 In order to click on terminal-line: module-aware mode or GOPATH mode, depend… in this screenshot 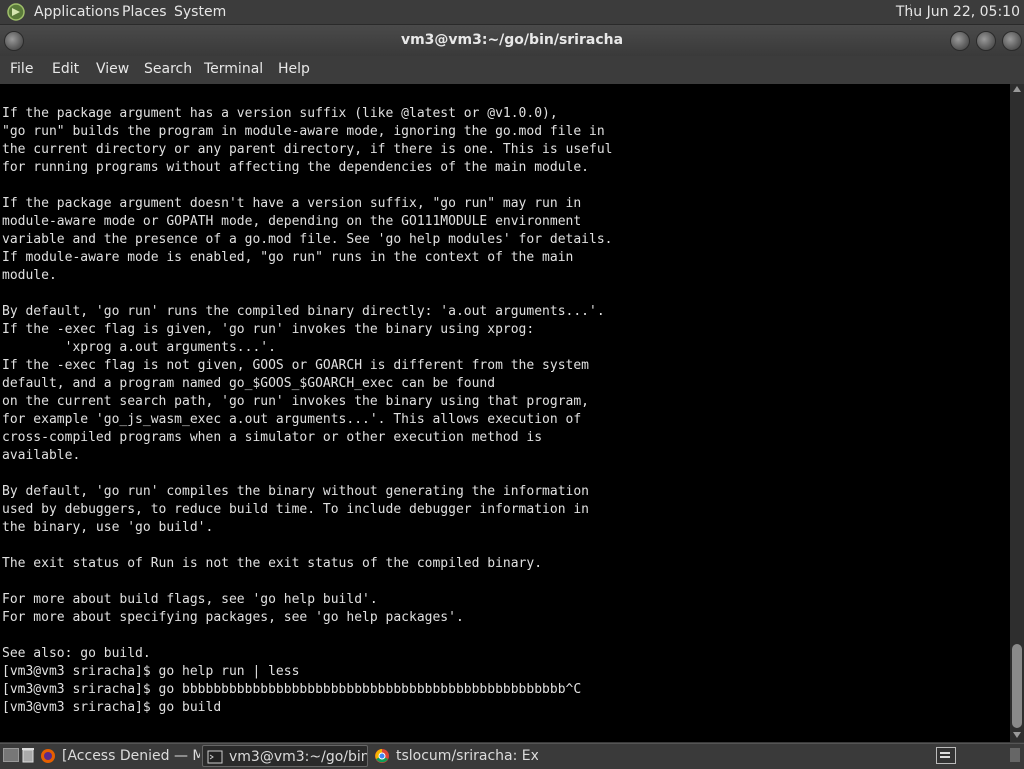, I will do `click(292, 221)`.